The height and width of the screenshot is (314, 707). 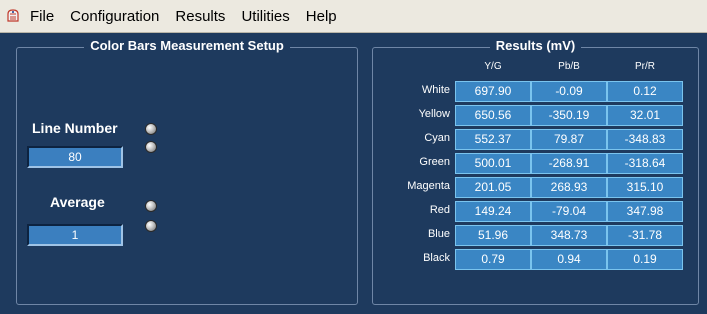 I want to click on result-cell: 650.56, so click(x=493, y=115).